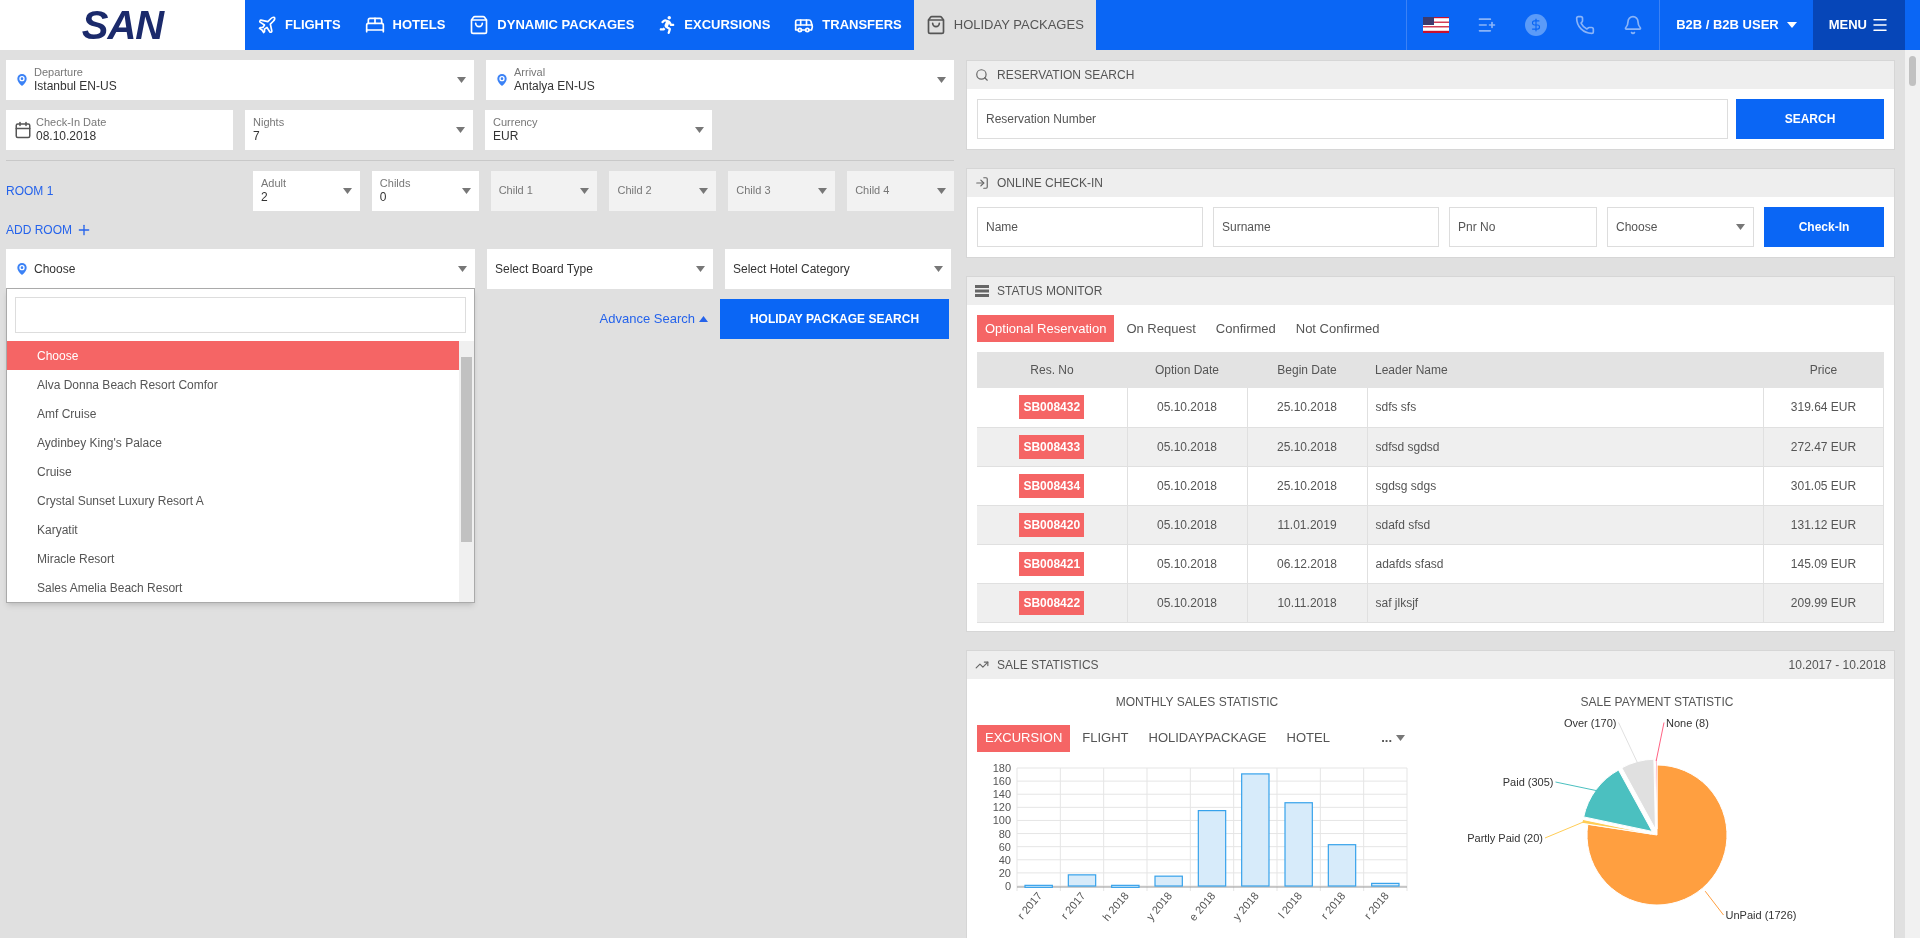 The image size is (1920, 938). Describe the element at coordinates (1050, 291) in the screenshot. I see `panel-title: STATUS MONITOR` at that location.